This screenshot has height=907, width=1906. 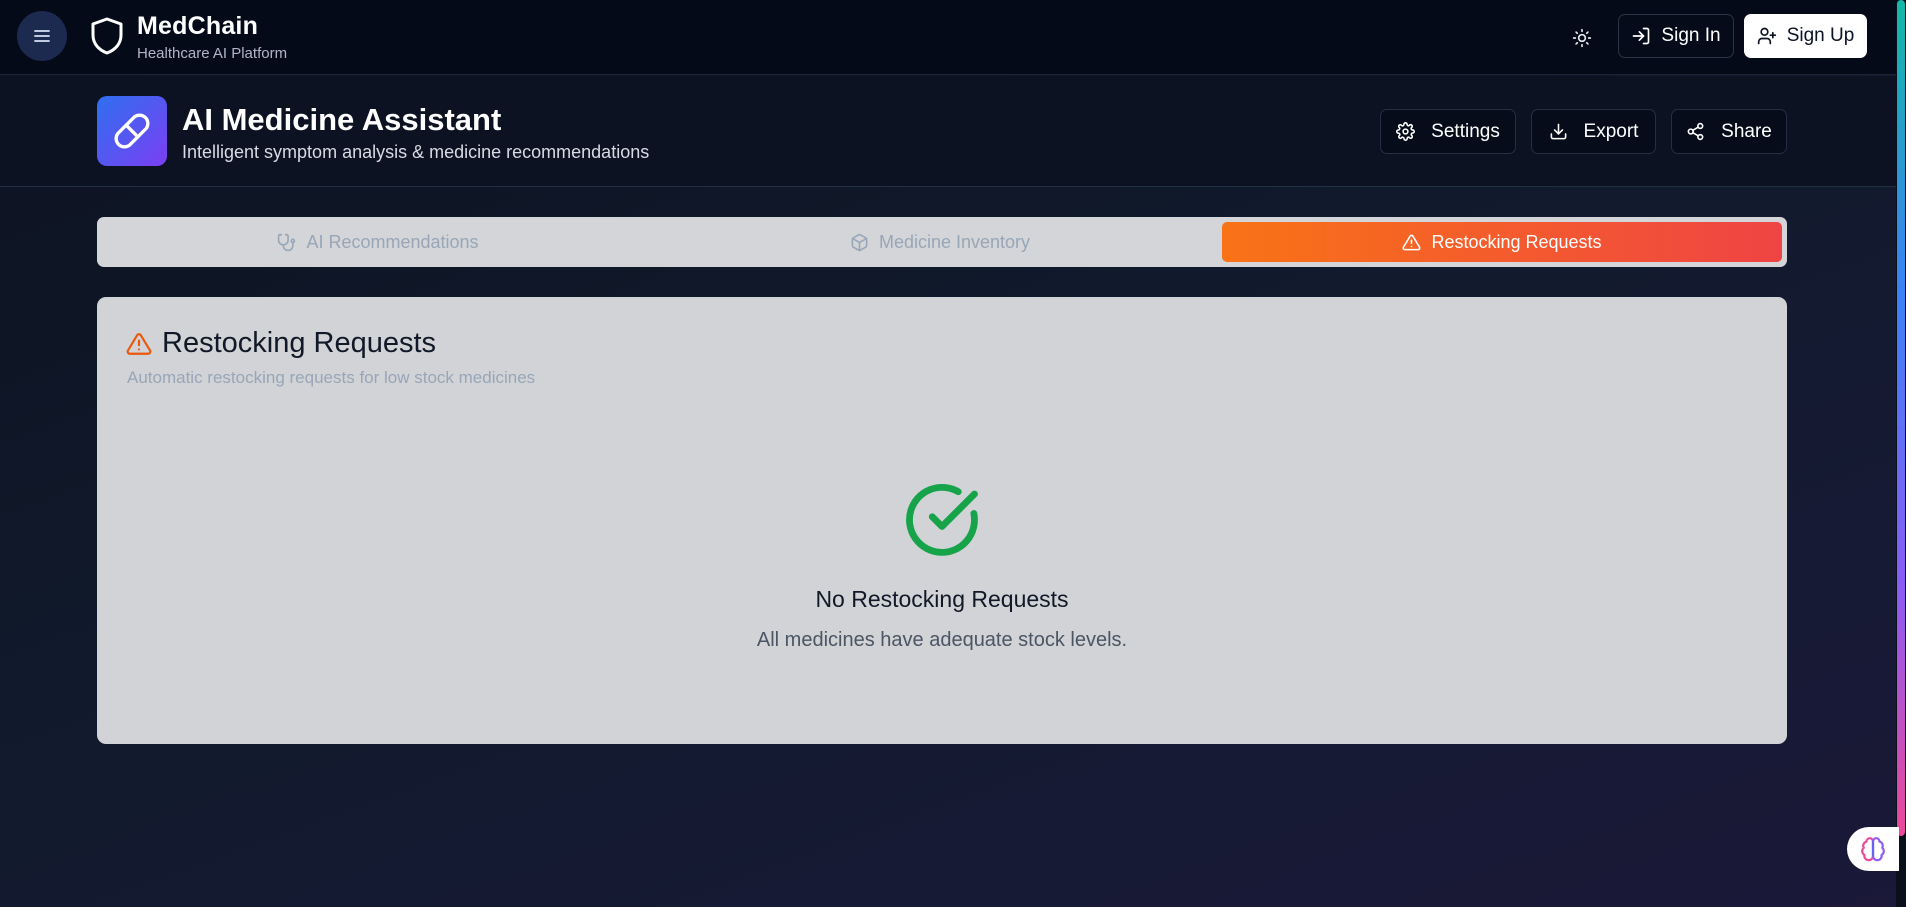 I want to click on export-button: Export, so click(x=1593, y=131).